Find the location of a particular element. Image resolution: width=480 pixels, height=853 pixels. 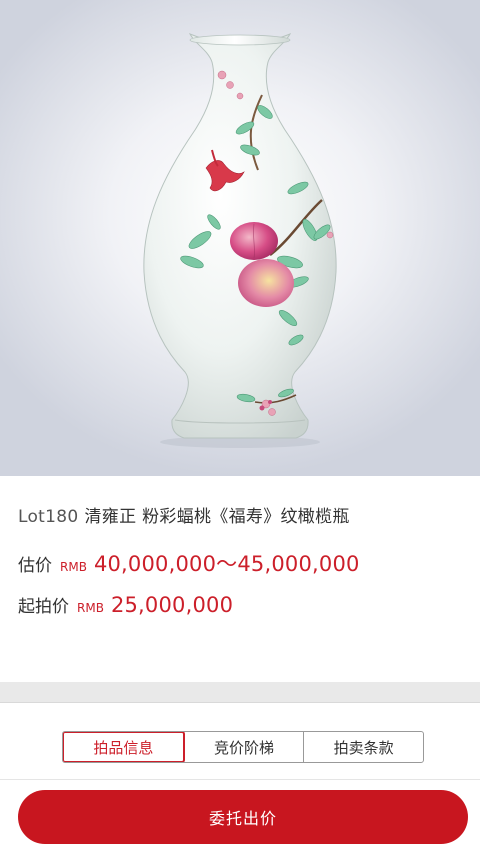

tab-lot-info: 拍品信息 is located at coordinates (124, 747).